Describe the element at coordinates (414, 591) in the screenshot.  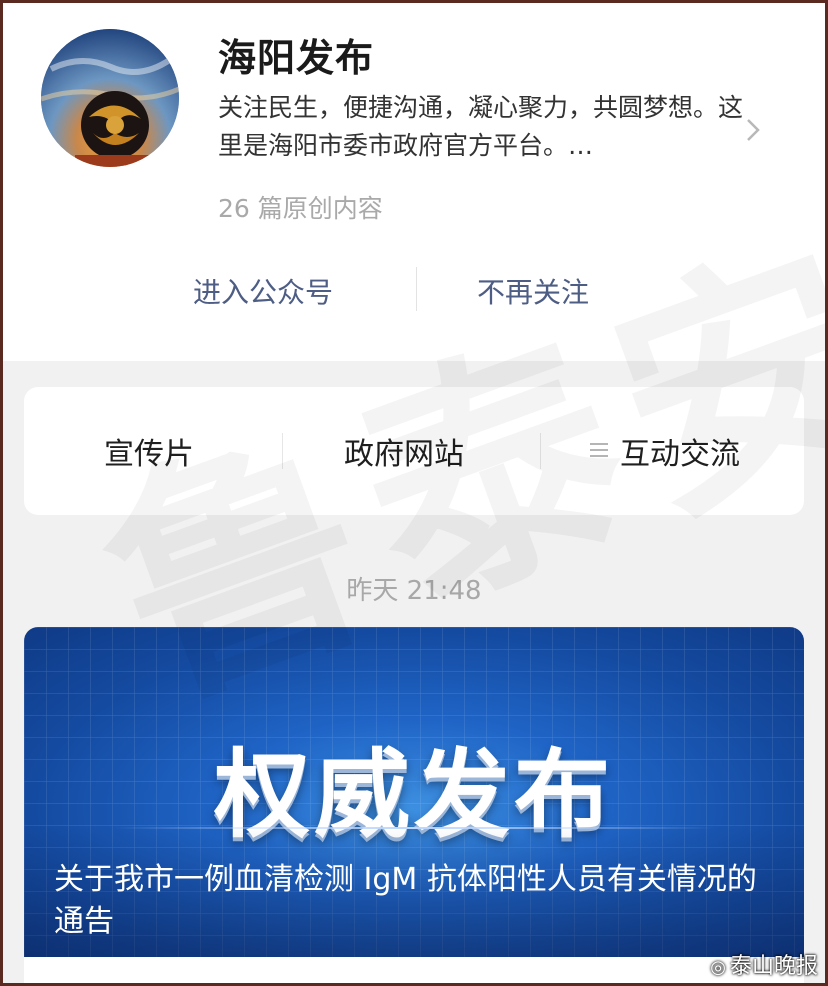
I see `message-timestamp: 昨天 21:48` at that location.